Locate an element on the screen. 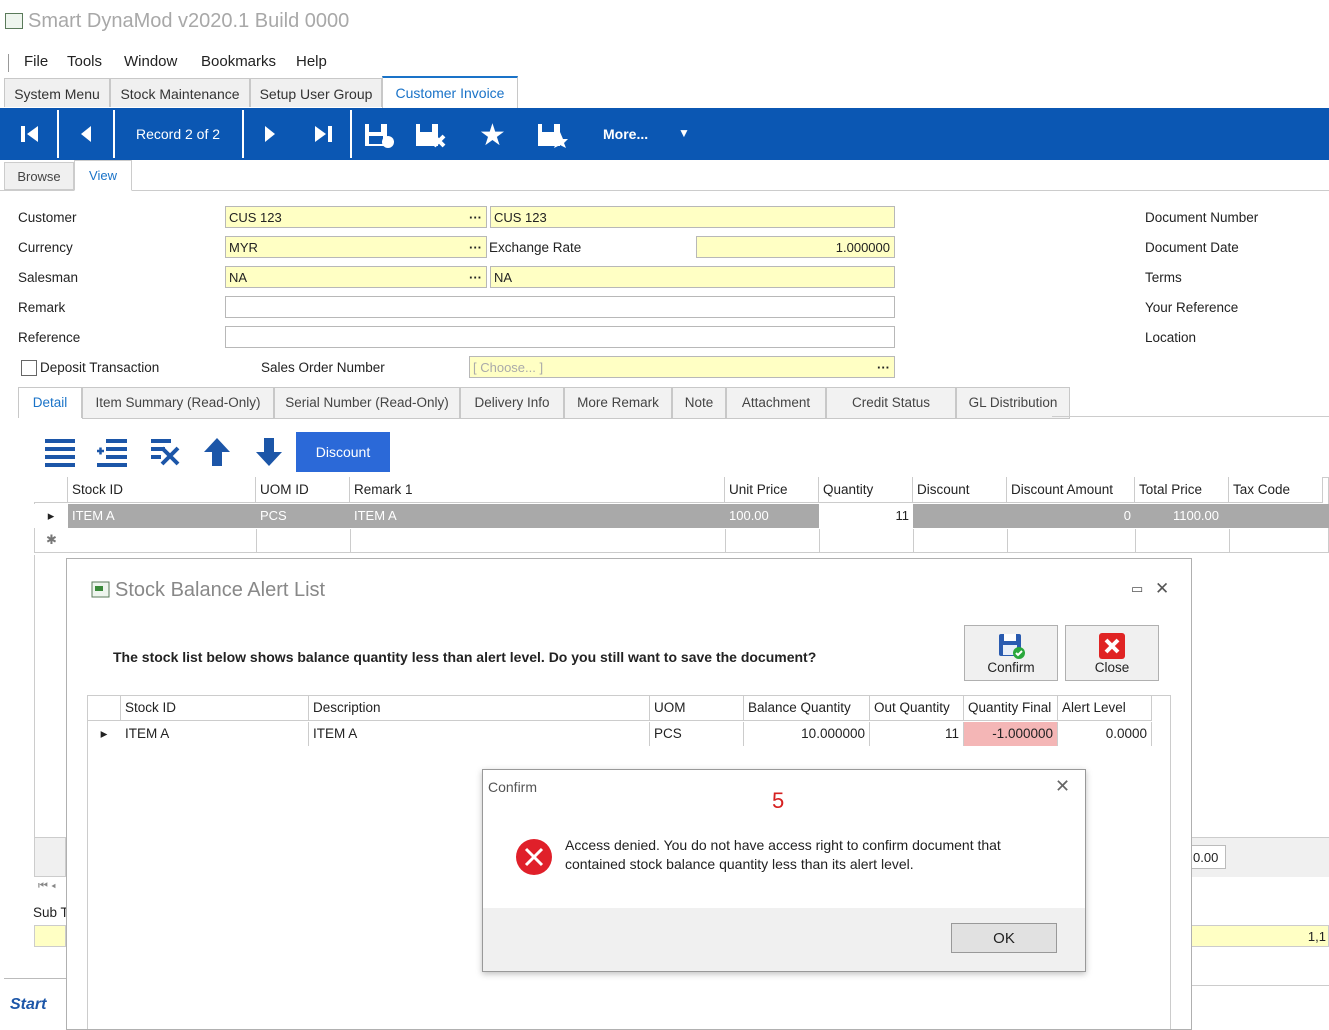 Image resolution: width=1329 pixels, height=1030 pixels. sales-order-field: [ Choose... ] ··· is located at coordinates (682, 367).